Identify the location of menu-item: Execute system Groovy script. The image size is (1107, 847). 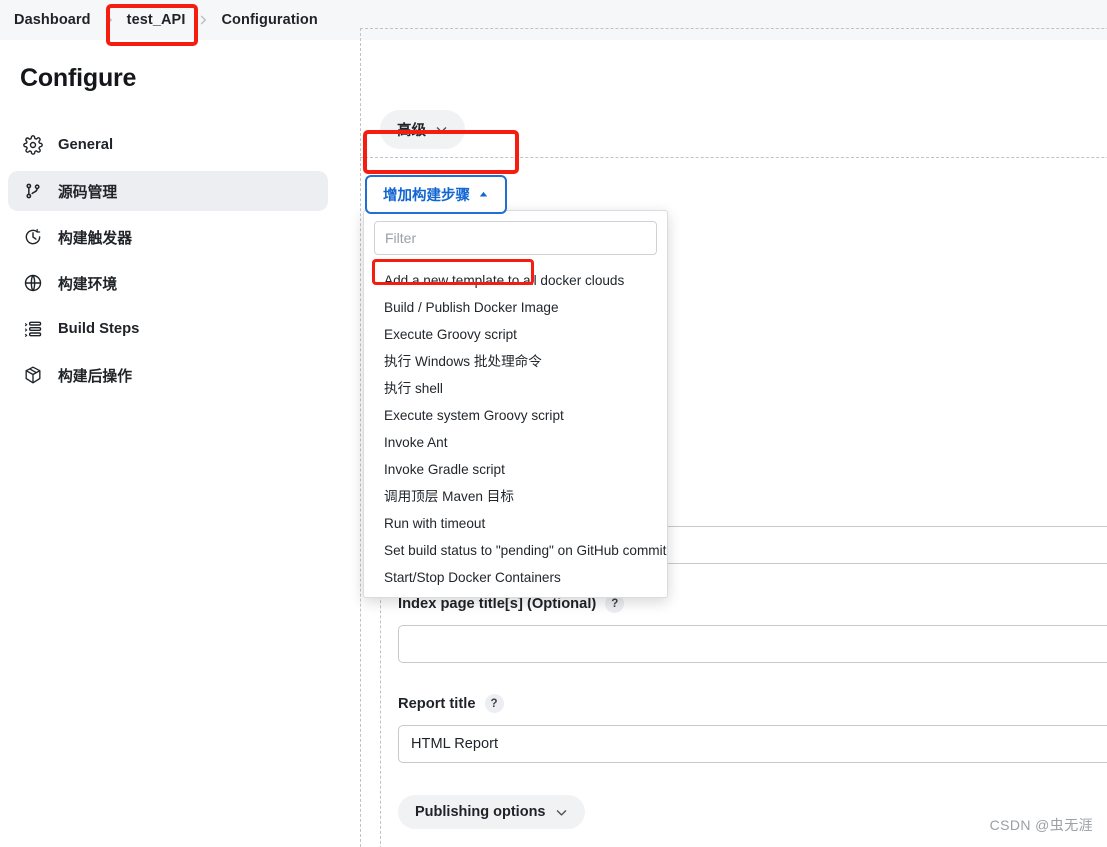
(515, 415).